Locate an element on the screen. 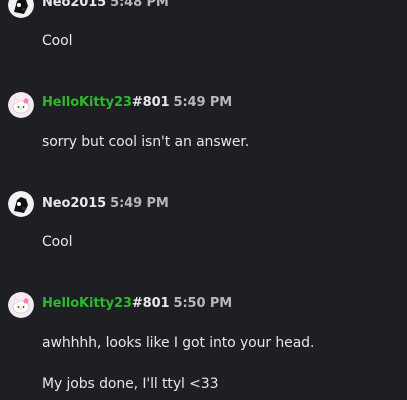 Image resolution: width=407 pixels, height=400 pixels. message-header: Neo2015 5:49 PM is located at coordinates (203, 205).